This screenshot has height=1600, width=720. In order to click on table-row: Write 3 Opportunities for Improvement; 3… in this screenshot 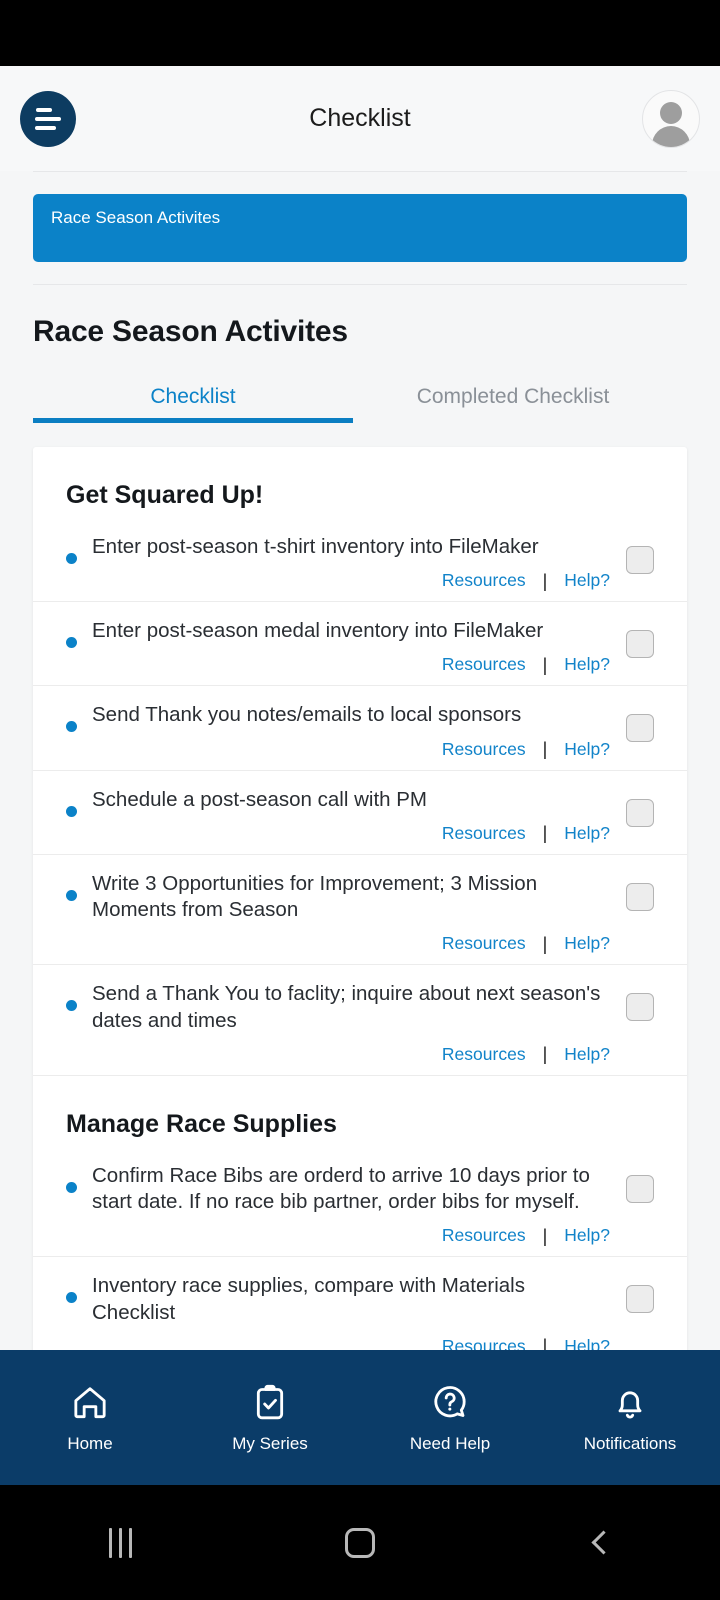, I will do `click(360, 908)`.